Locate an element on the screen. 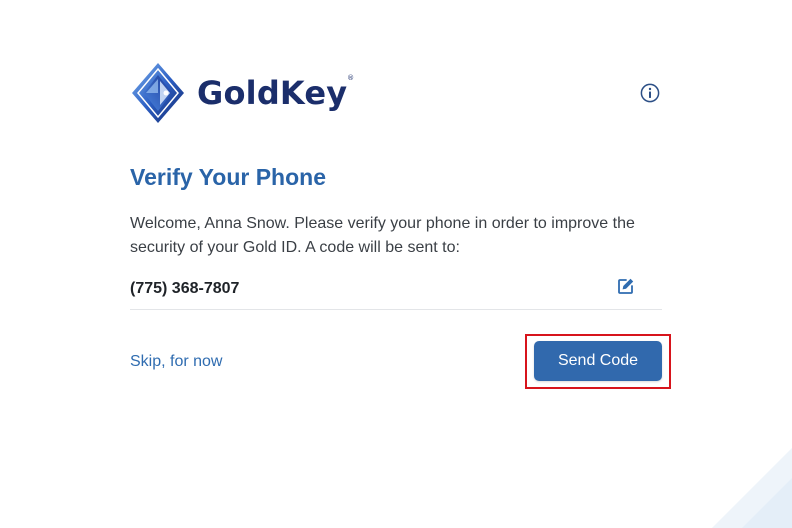  divider is located at coordinates (396, 309).